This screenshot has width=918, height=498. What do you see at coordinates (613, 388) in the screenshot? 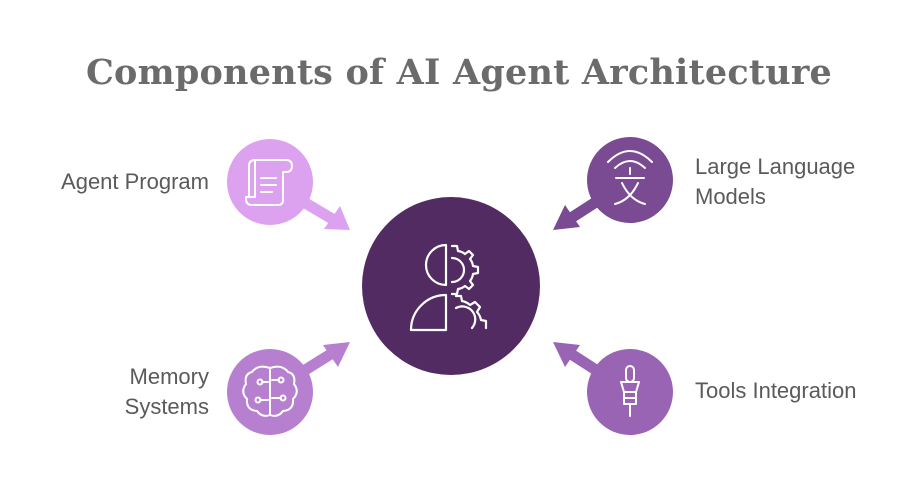
I see `node-tools-integration` at bounding box center [613, 388].